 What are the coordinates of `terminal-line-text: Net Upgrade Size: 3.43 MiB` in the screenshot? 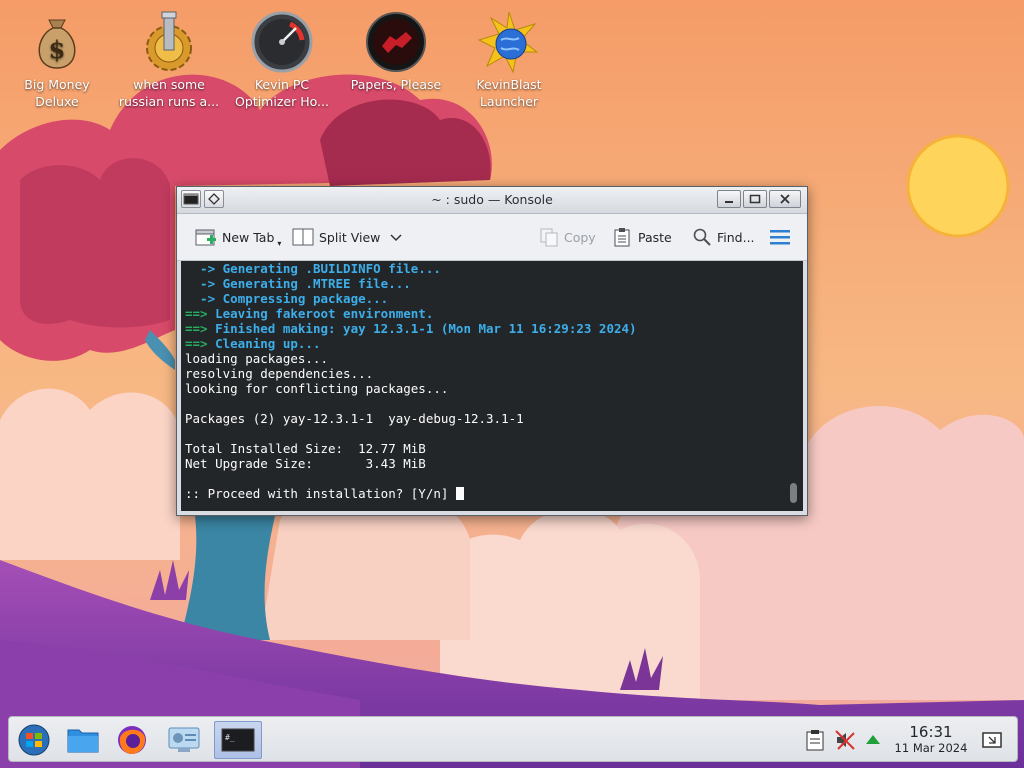 It's located at (305, 463).